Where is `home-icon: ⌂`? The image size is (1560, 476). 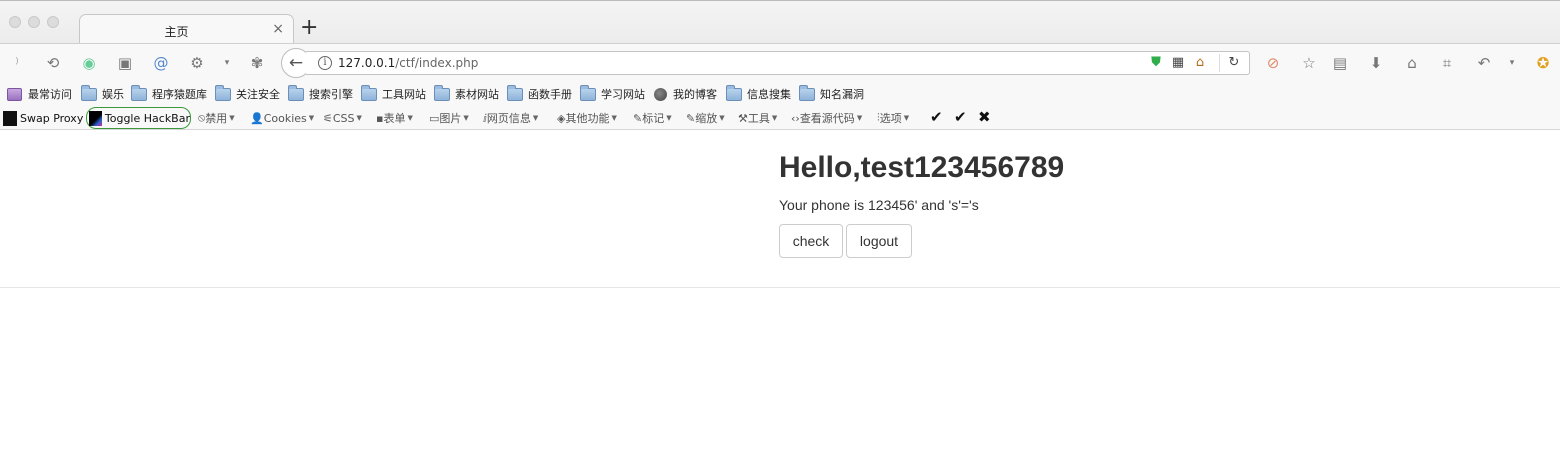 home-icon: ⌂ is located at coordinates (1412, 63).